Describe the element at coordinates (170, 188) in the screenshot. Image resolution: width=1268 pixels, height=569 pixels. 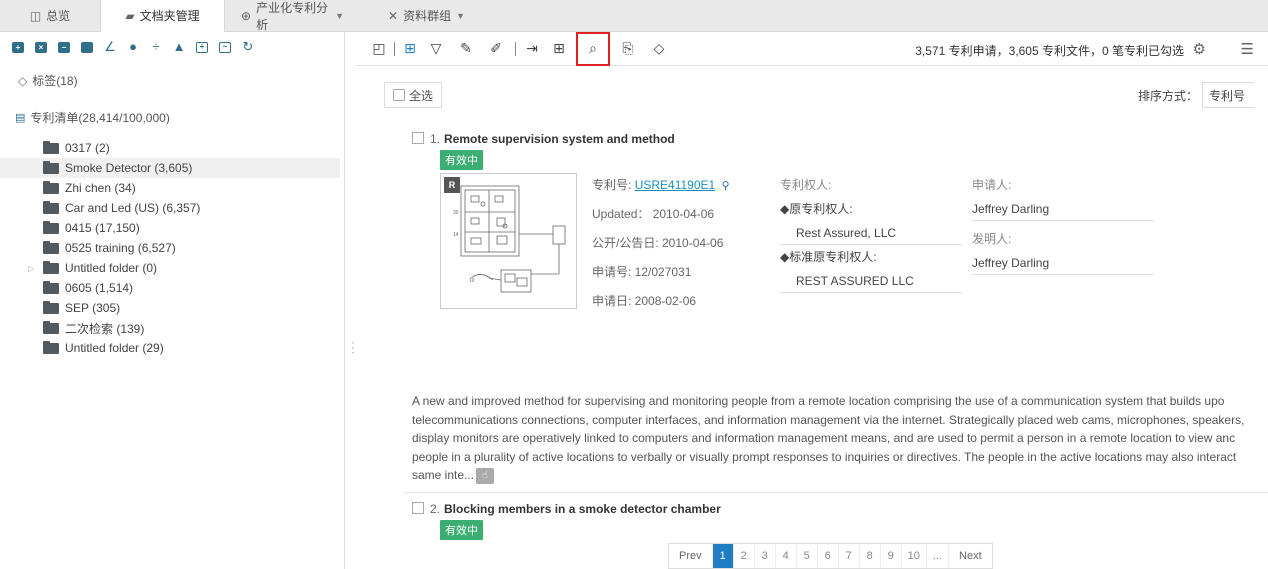
I see `folder-item: Zhi chen (34)` at that location.